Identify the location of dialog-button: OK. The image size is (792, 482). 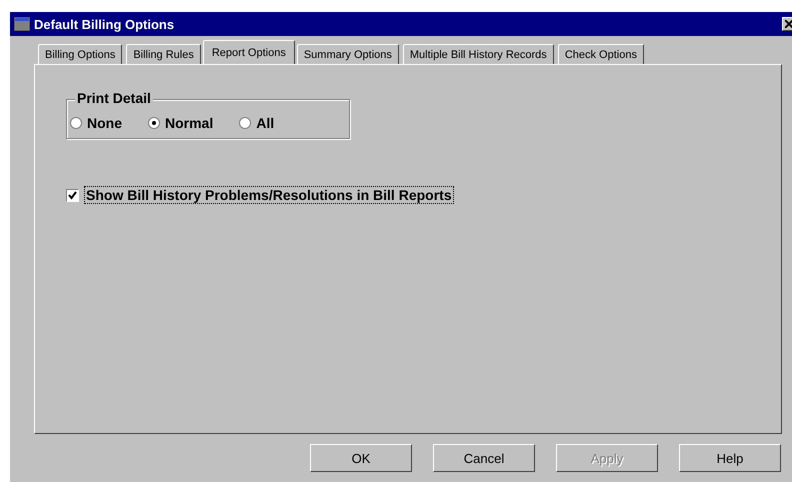
(361, 458).